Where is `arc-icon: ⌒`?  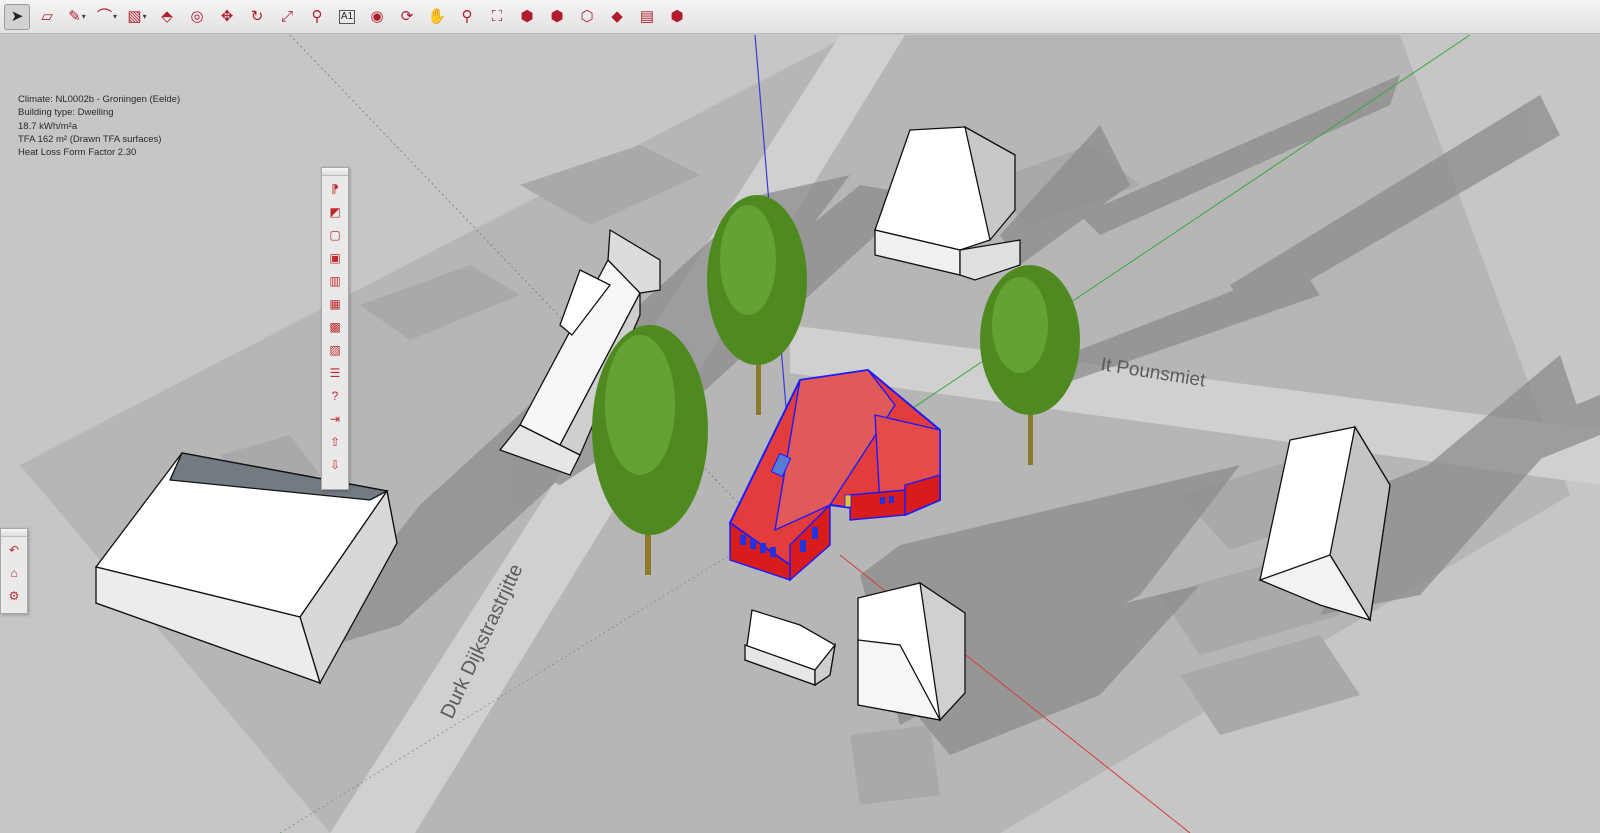
arc-icon: ⌒ is located at coordinates (104, 16).